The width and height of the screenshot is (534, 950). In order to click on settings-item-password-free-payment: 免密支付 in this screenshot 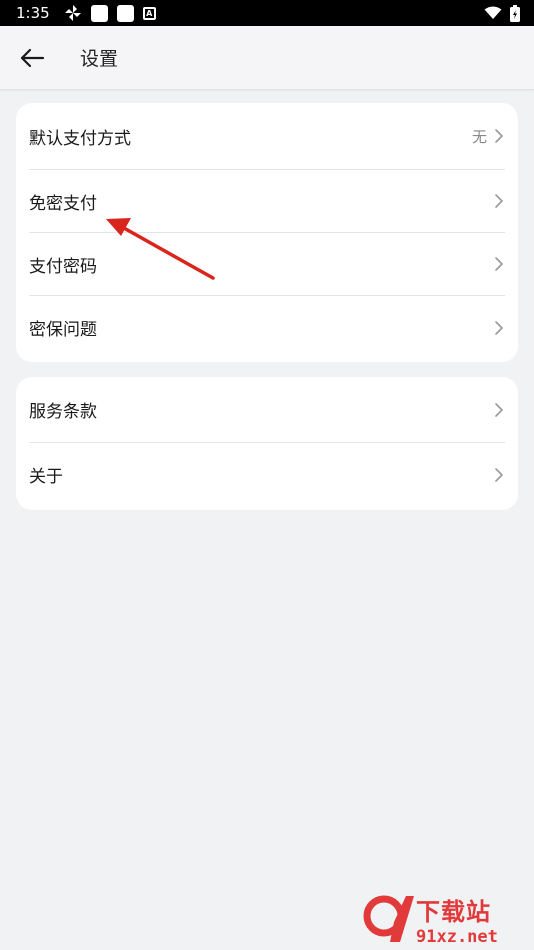, I will do `click(267, 201)`.